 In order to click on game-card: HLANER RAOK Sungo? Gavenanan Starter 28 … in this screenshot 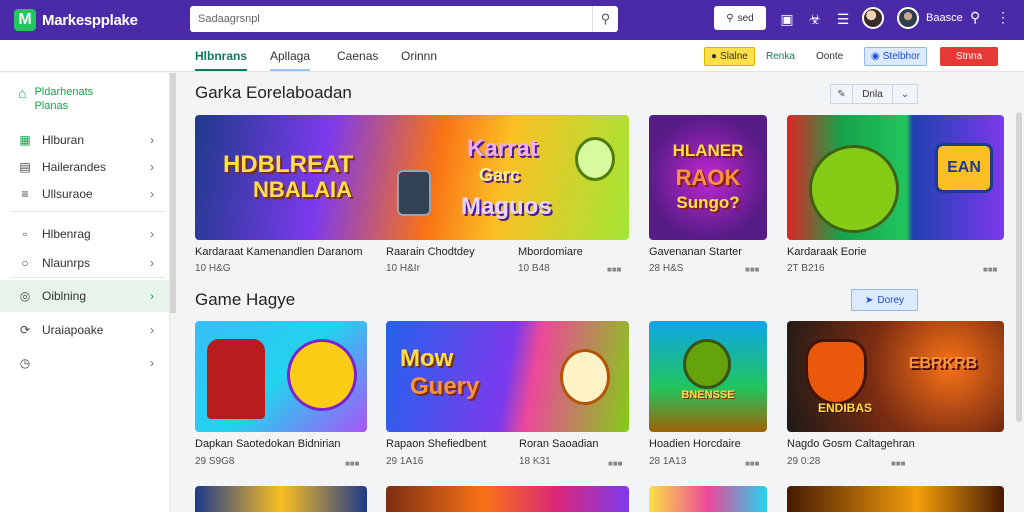, I will do `click(708, 195)`.